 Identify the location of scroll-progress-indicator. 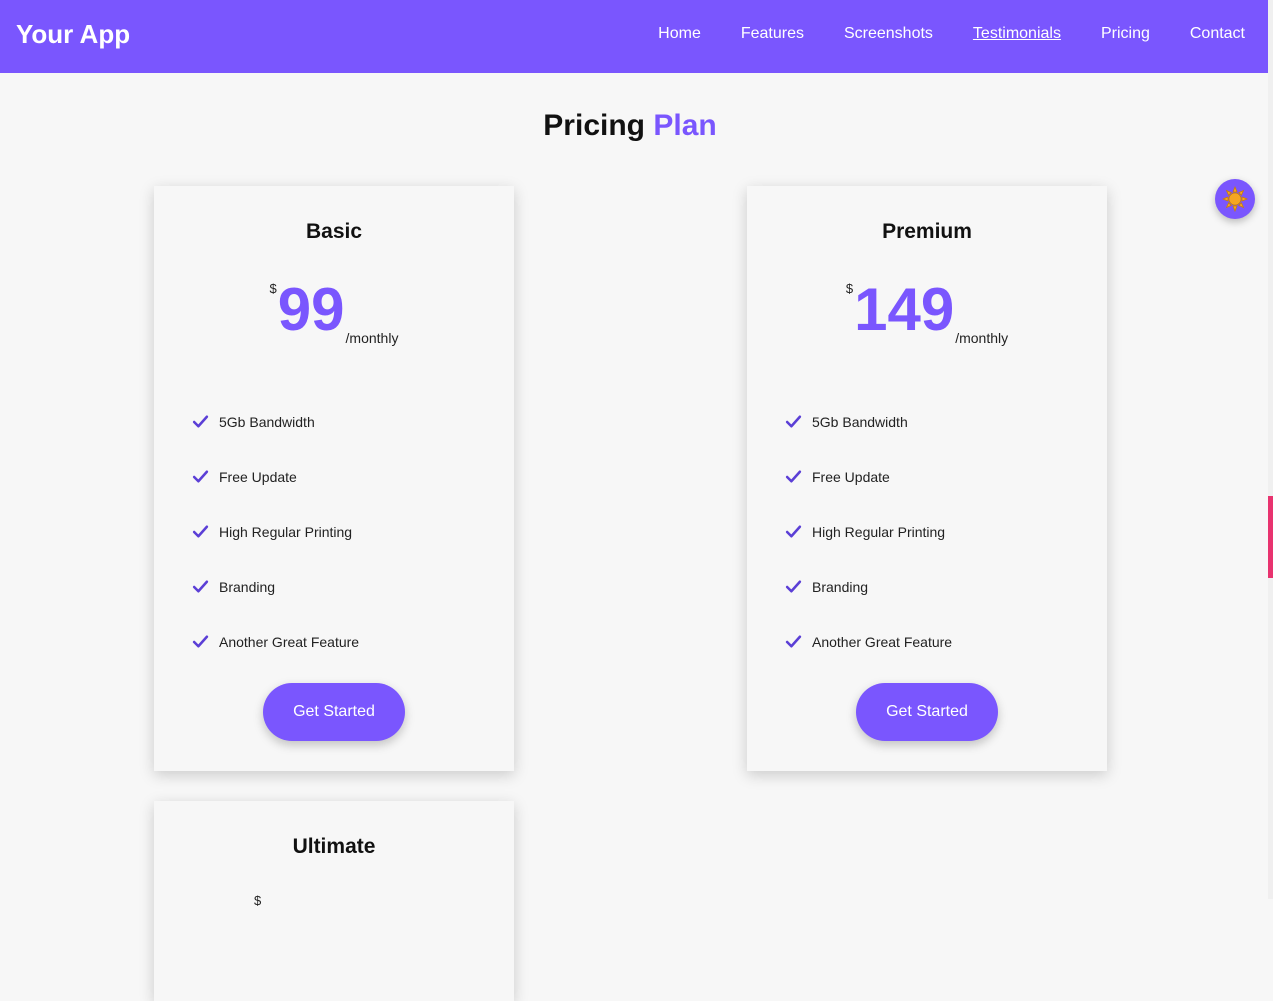
(1270, 537).